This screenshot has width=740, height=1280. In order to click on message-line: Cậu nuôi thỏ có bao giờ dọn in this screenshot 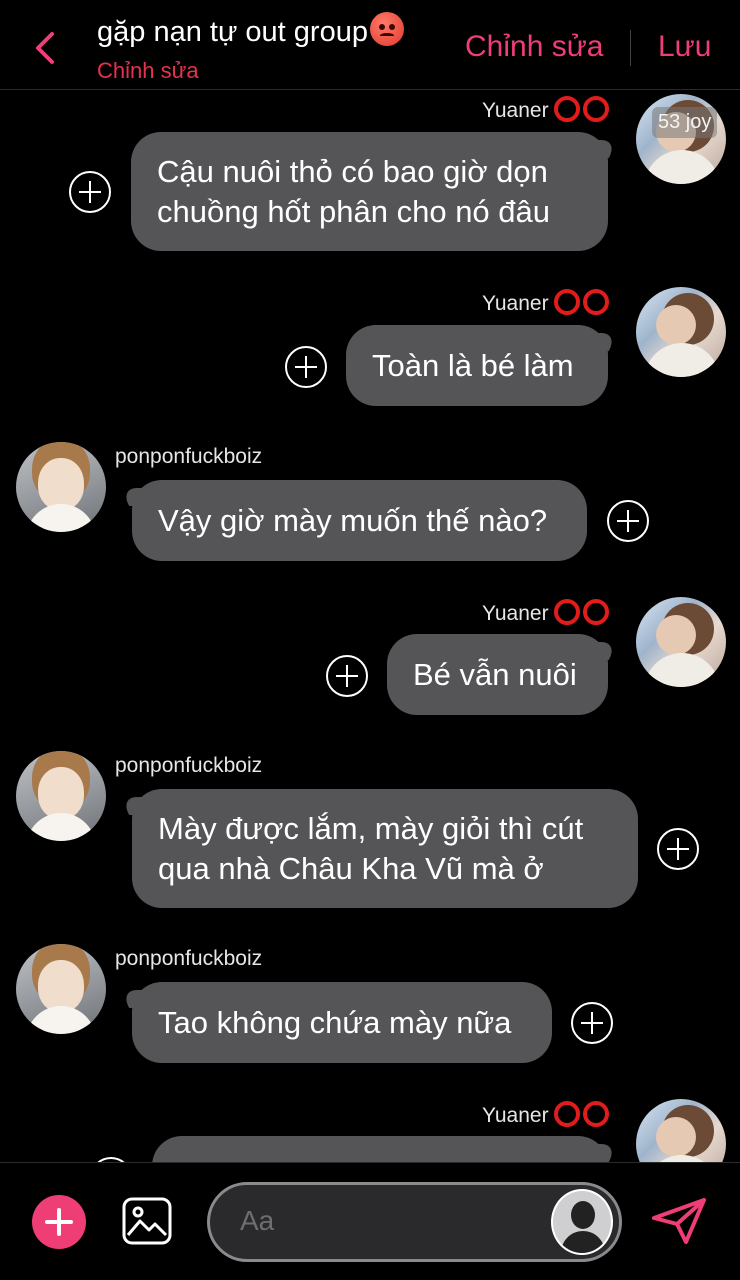, I will do `click(352, 171)`.